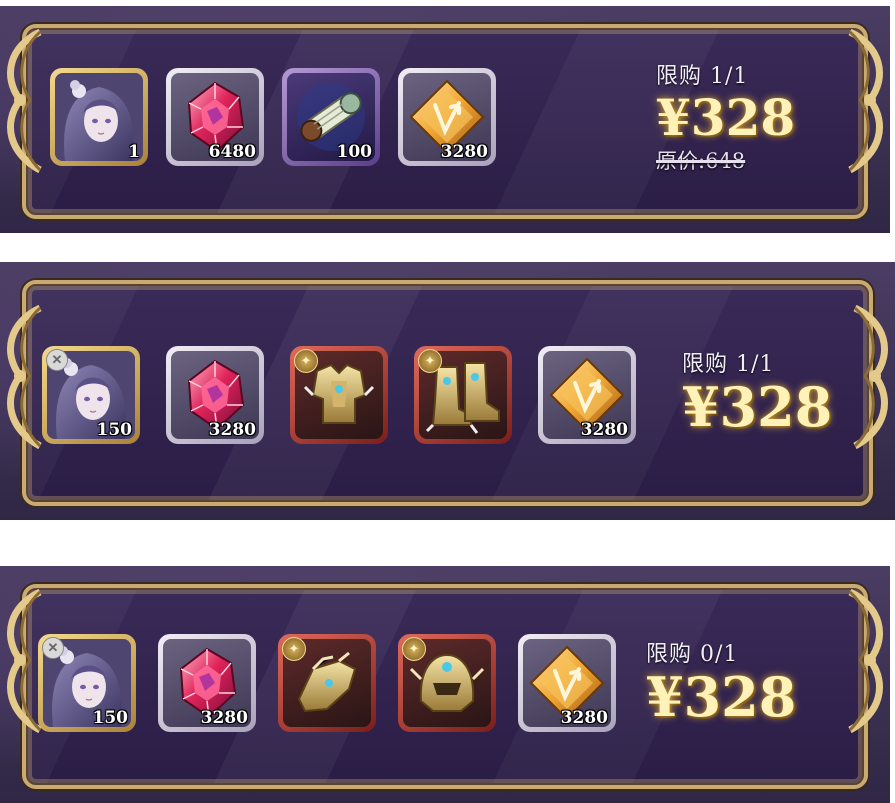 Image resolution: width=895 pixels, height=803 pixels. I want to click on item-quantity: 6480, so click(232, 152).